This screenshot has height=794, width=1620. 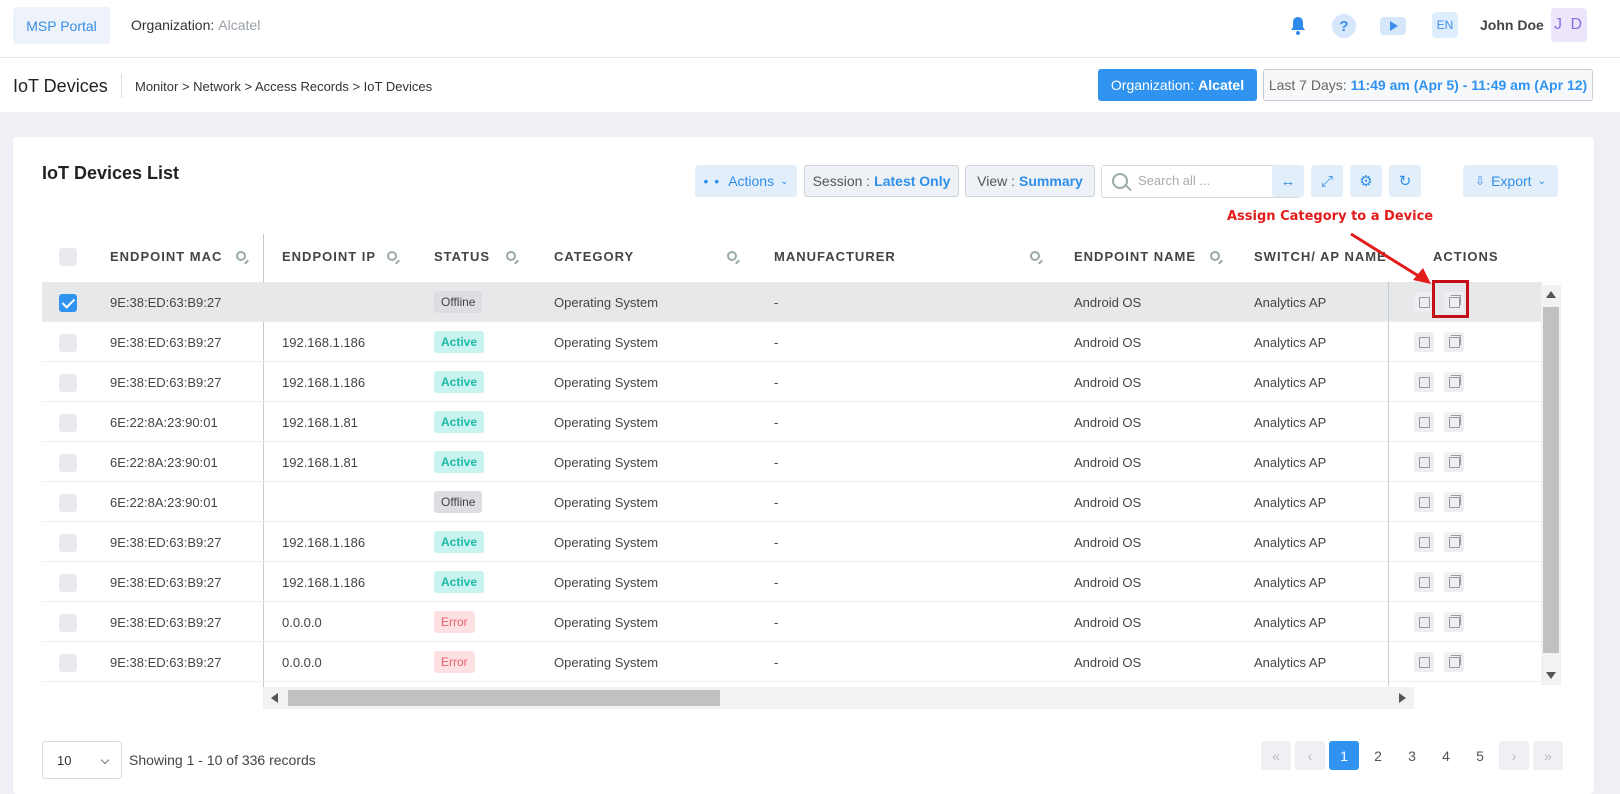 What do you see at coordinates (907, 256) in the screenshot?
I see `col-manufacturer: MANUFACTURER` at bounding box center [907, 256].